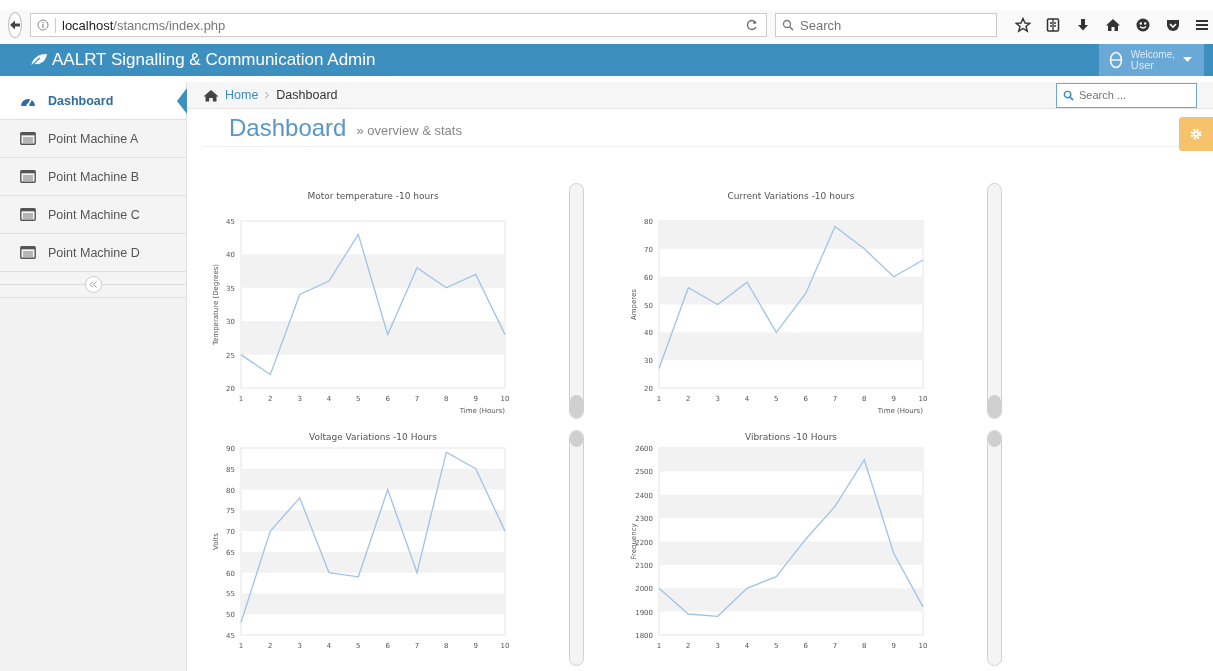 This screenshot has width=1213, height=671. What do you see at coordinates (398, 25) in the screenshot?
I see `address-bar: localhost/stancms/index.php` at bounding box center [398, 25].